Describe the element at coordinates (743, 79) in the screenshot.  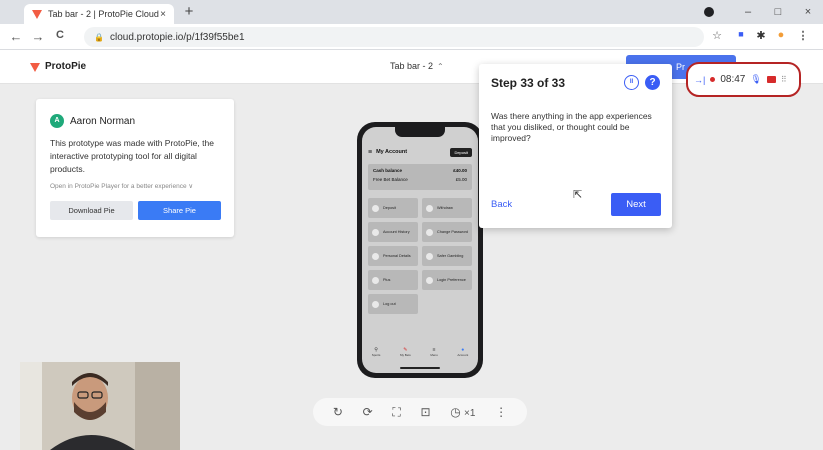
I see `recording-widget: →| 08:47 🎙 ⠿` at that location.